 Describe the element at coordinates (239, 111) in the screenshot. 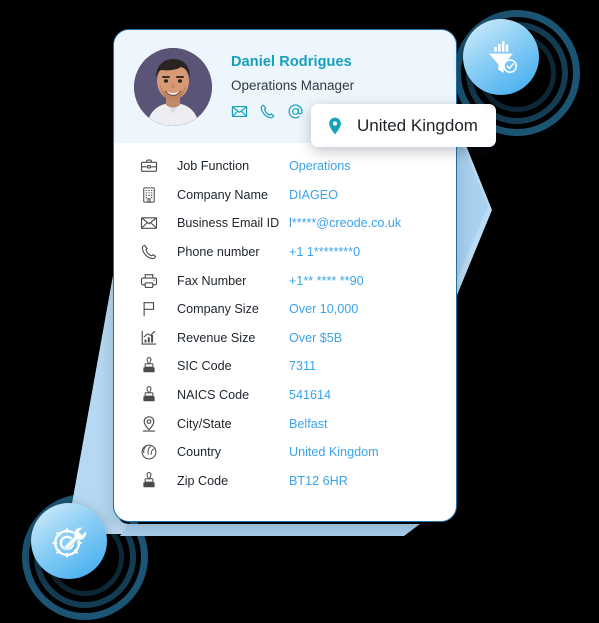

I see `email-icon` at that location.